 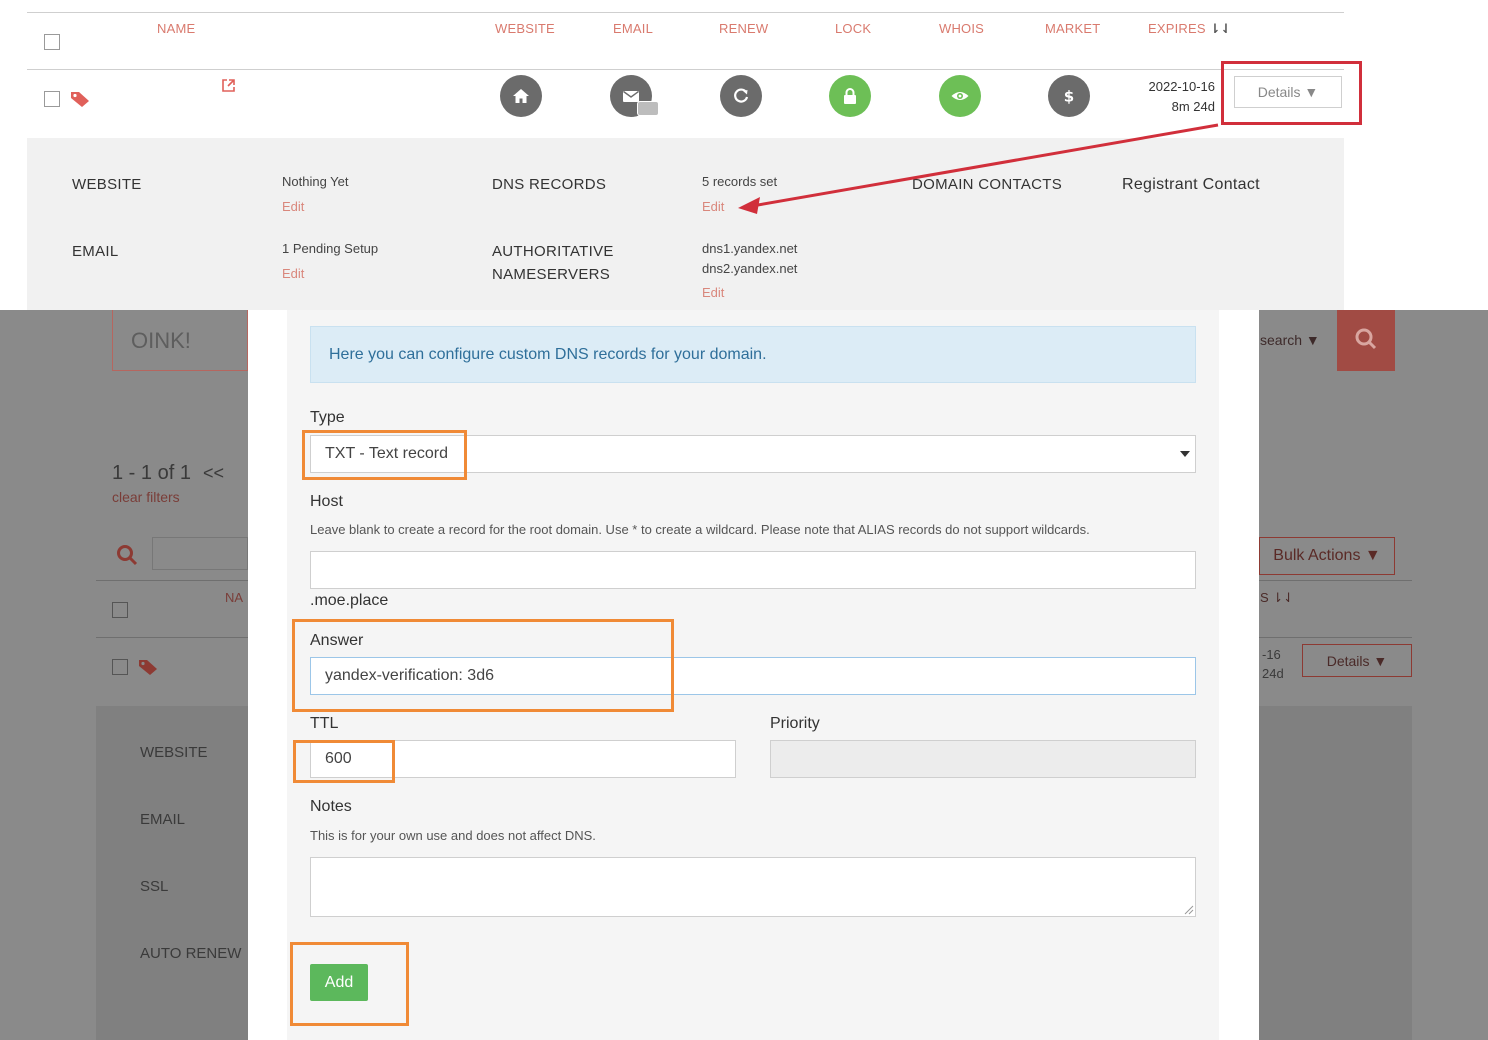 I want to click on bg-expires-cell: -16 24d, so click(x=1273, y=664).